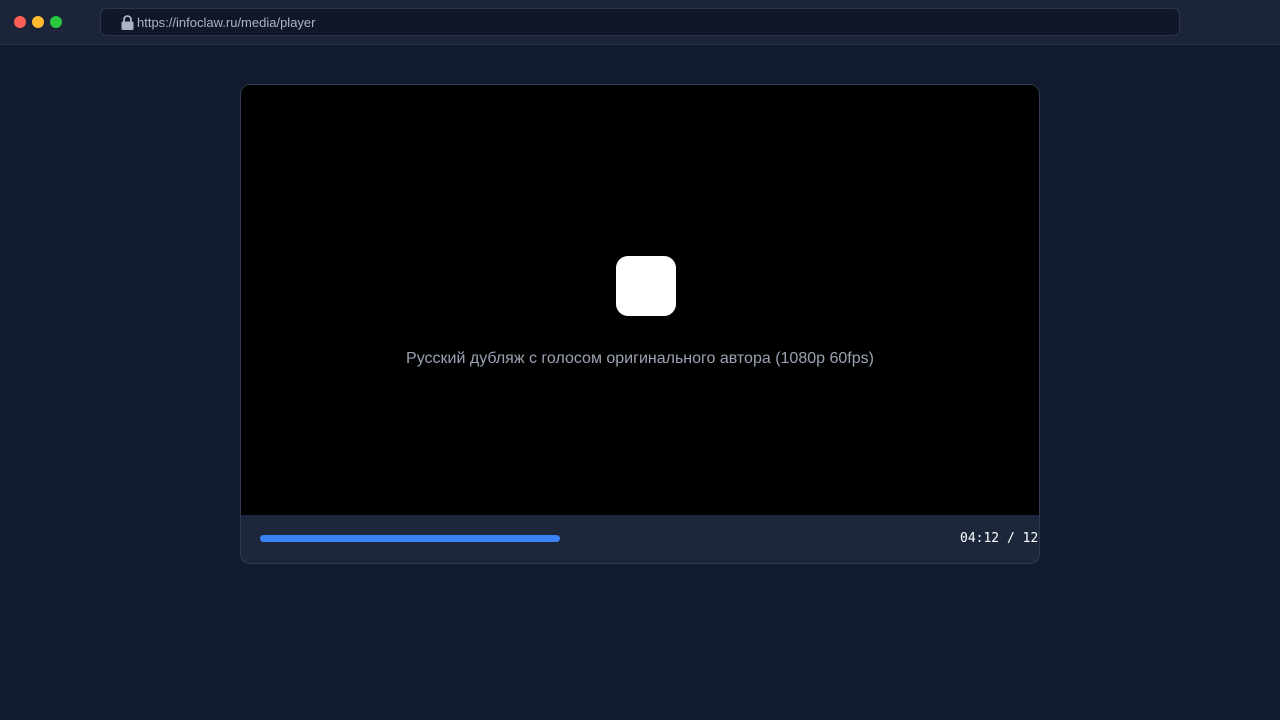  What do you see at coordinates (56, 22) in the screenshot?
I see `maximize-window-button` at bounding box center [56, 22].